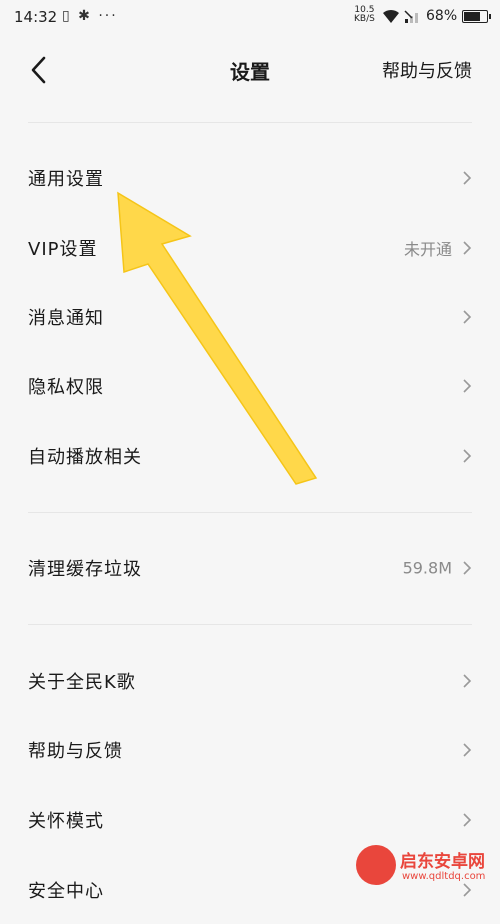 The width and height of the screenshot is (500, 924). Describe the element at coordinates (66, 387) in the screenshot. I see `setting-label: 隐私权限` at that location.